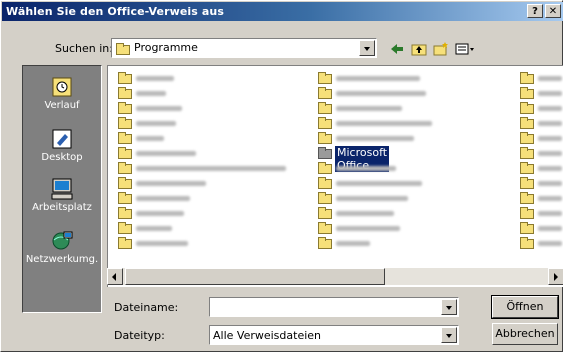 This screenshot has height=352, width=563. What do you see at coordinates (466, 49) in the screenshot?
I see `views-menu-icon` at bounding box center [466, 49].